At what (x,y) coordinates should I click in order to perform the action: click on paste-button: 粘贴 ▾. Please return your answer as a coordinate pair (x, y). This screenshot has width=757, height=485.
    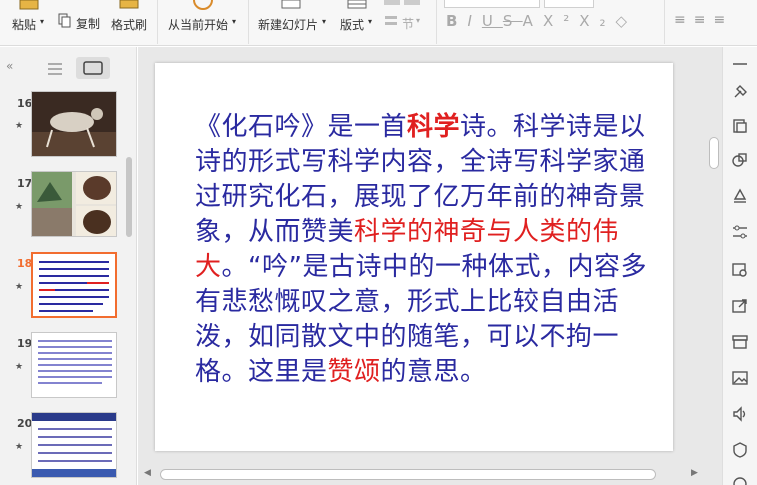
    Looking at the image, I should click on (28, 22).